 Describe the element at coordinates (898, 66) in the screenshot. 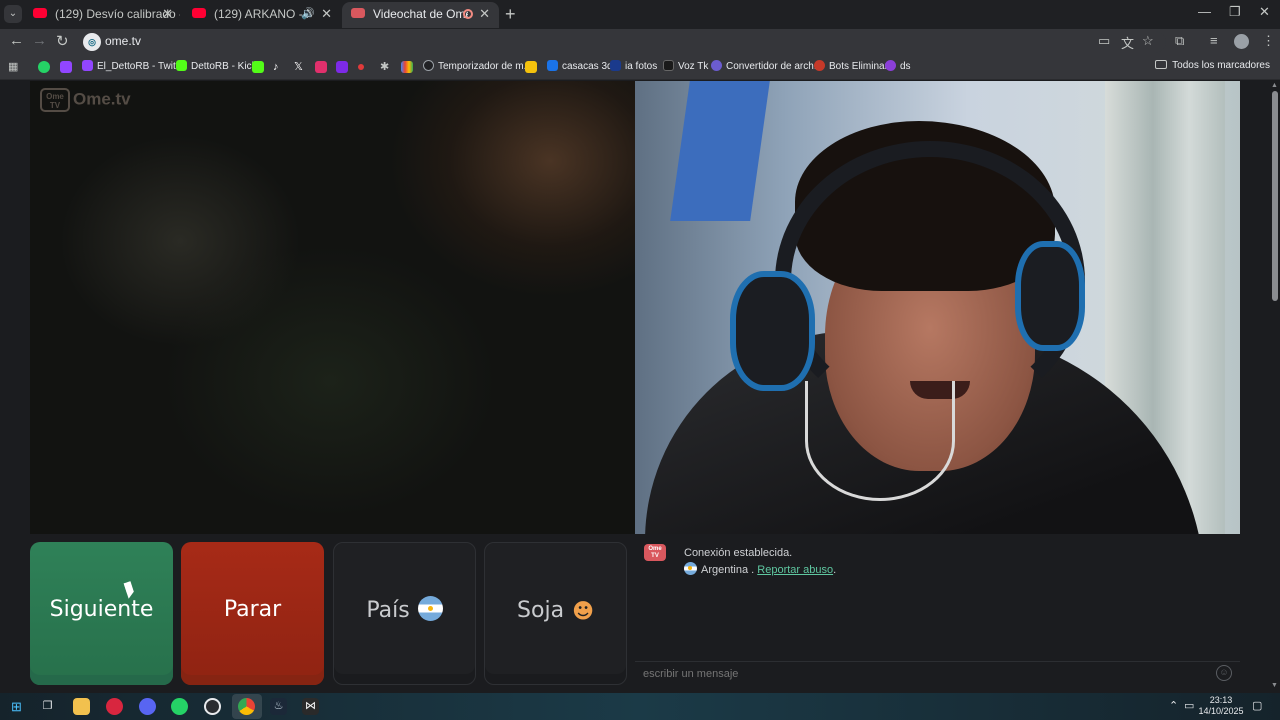

I see `bookmark-ds: ds` at that location.